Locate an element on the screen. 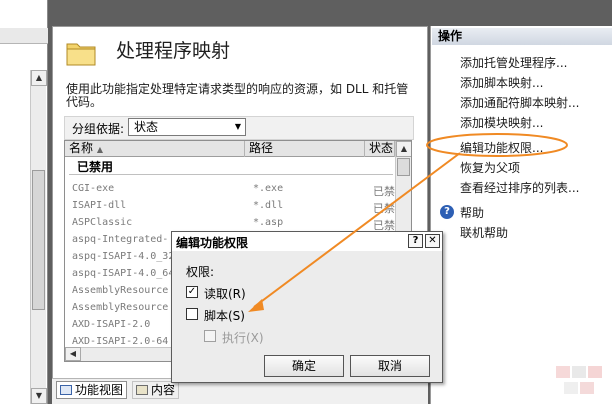 The width and height of the screenshot is (612, 404). help-question-icon: ? is located at coordinates (415, 241).